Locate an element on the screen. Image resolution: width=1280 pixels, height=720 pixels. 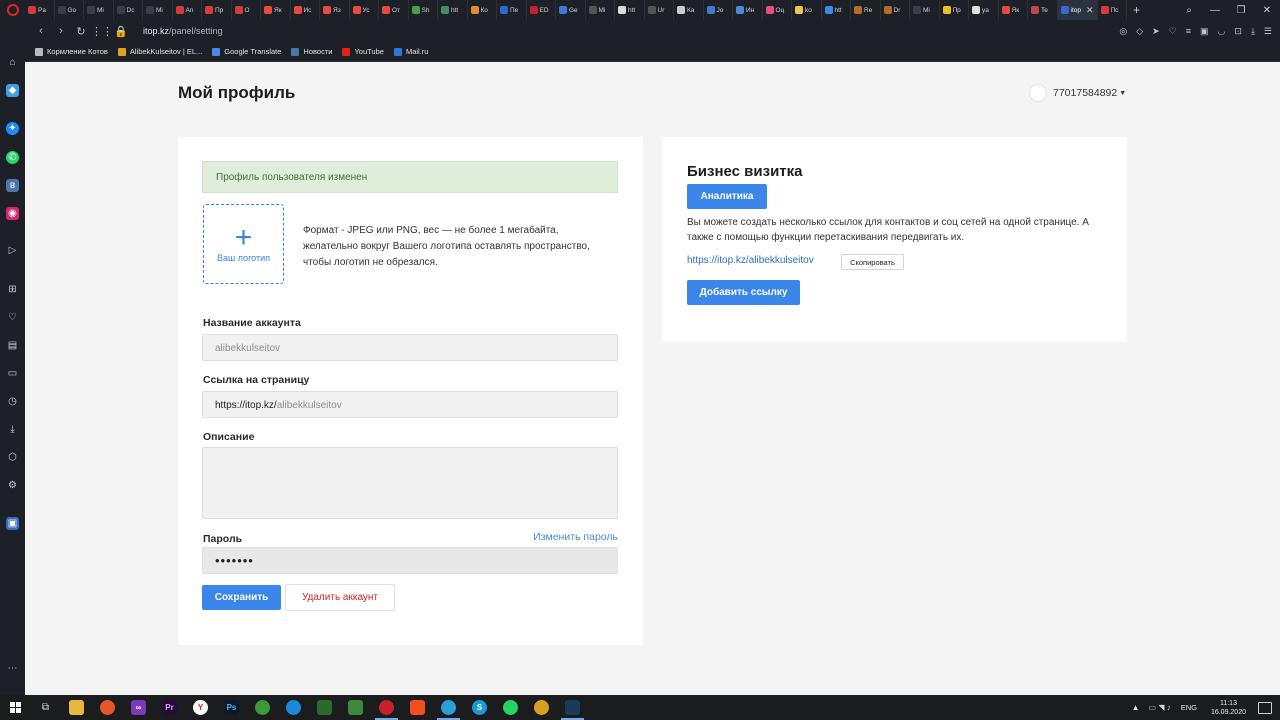
page-link-input: https://itop.kz/alibekkulseitov is located at coordinates (410, 404).